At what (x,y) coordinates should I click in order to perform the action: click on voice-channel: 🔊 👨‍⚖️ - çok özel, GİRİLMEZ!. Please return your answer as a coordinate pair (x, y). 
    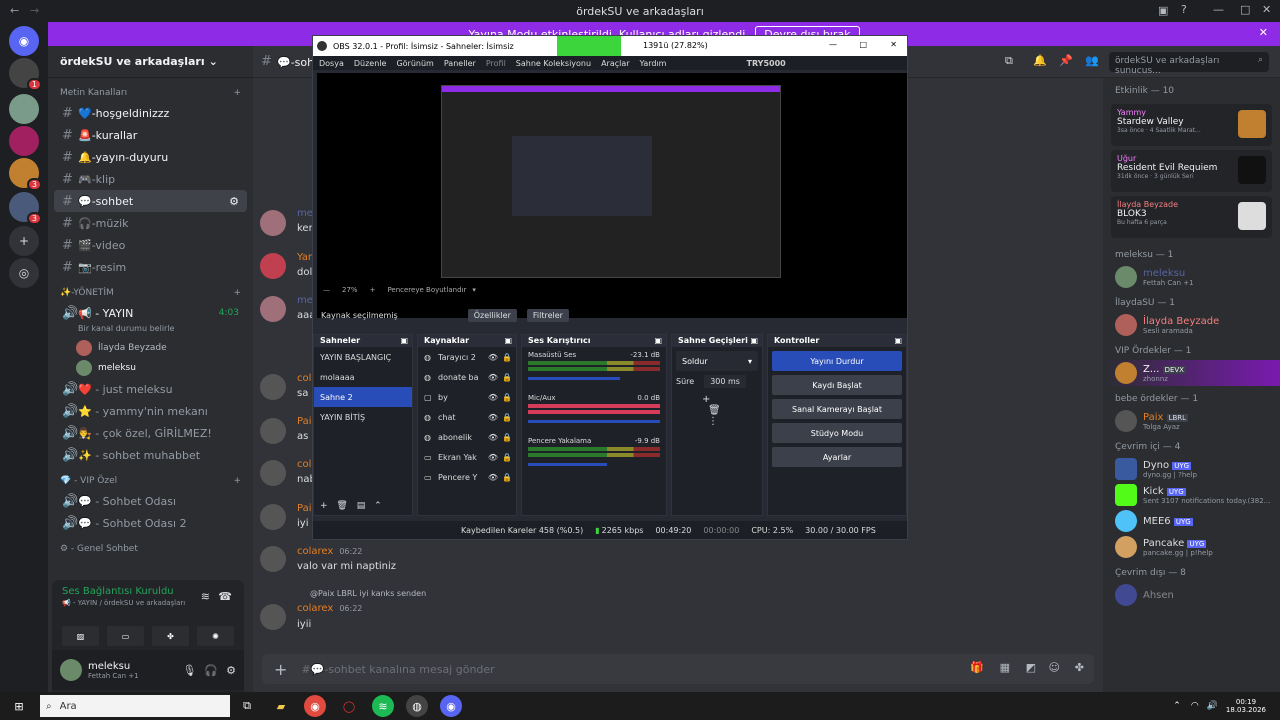
    Looking at the image, I should click on (150, 433).